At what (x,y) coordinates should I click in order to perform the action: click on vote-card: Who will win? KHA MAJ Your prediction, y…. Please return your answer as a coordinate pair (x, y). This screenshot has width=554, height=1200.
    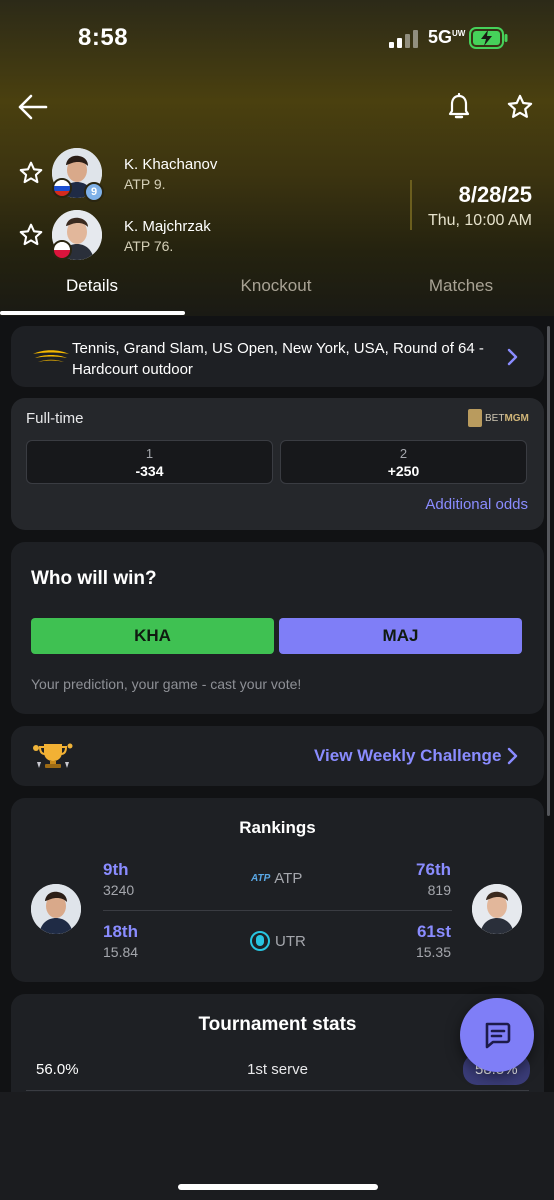
    Looking at the image, I should click on (277, 628).